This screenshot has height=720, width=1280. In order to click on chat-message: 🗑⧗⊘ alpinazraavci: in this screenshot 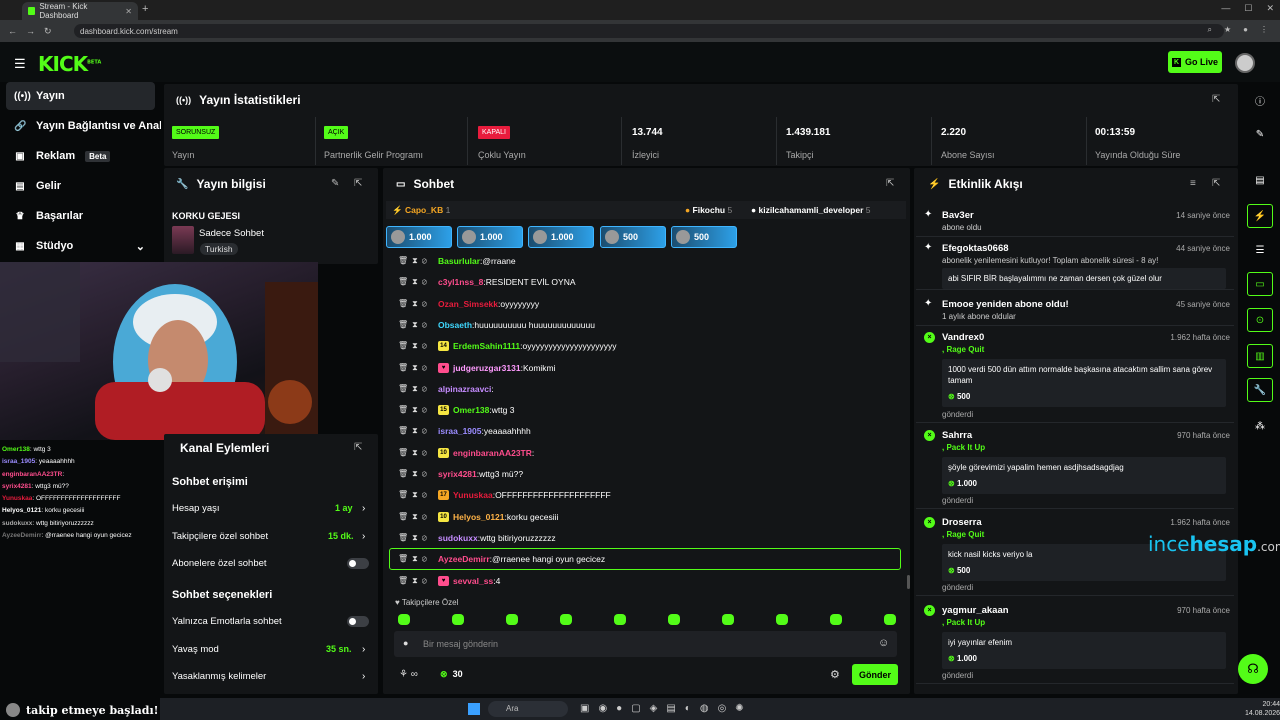, I will do `click(446, 389)`.